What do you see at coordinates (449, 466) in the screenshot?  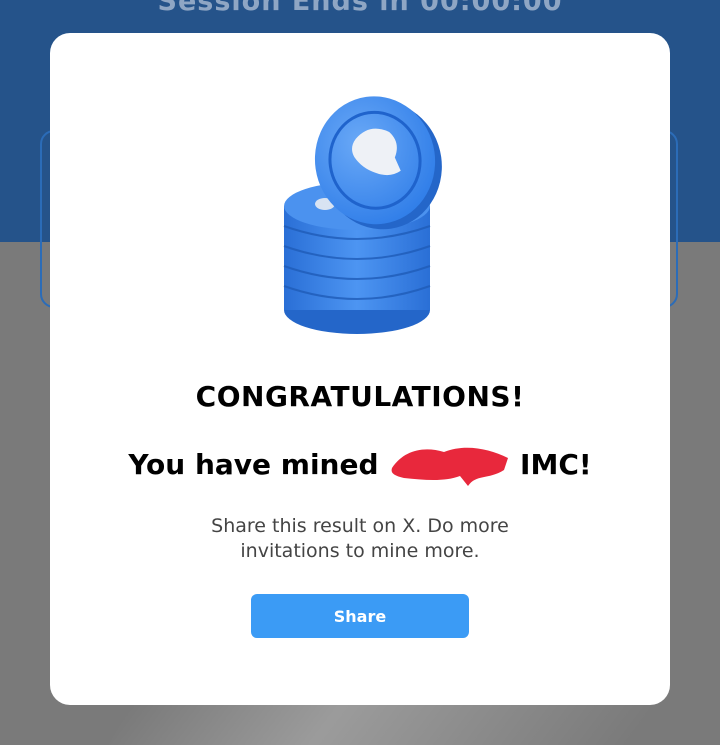 I see `redacted-amount` at bounding box center [449, 466].